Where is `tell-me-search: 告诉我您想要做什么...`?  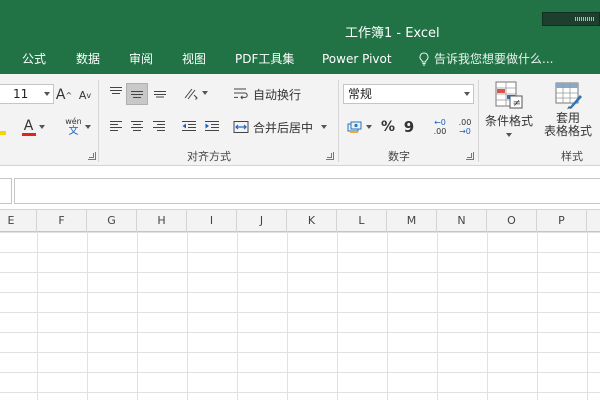 tell-me-search: 告诉我您想要做什么... is located at coordinates (485, 59).